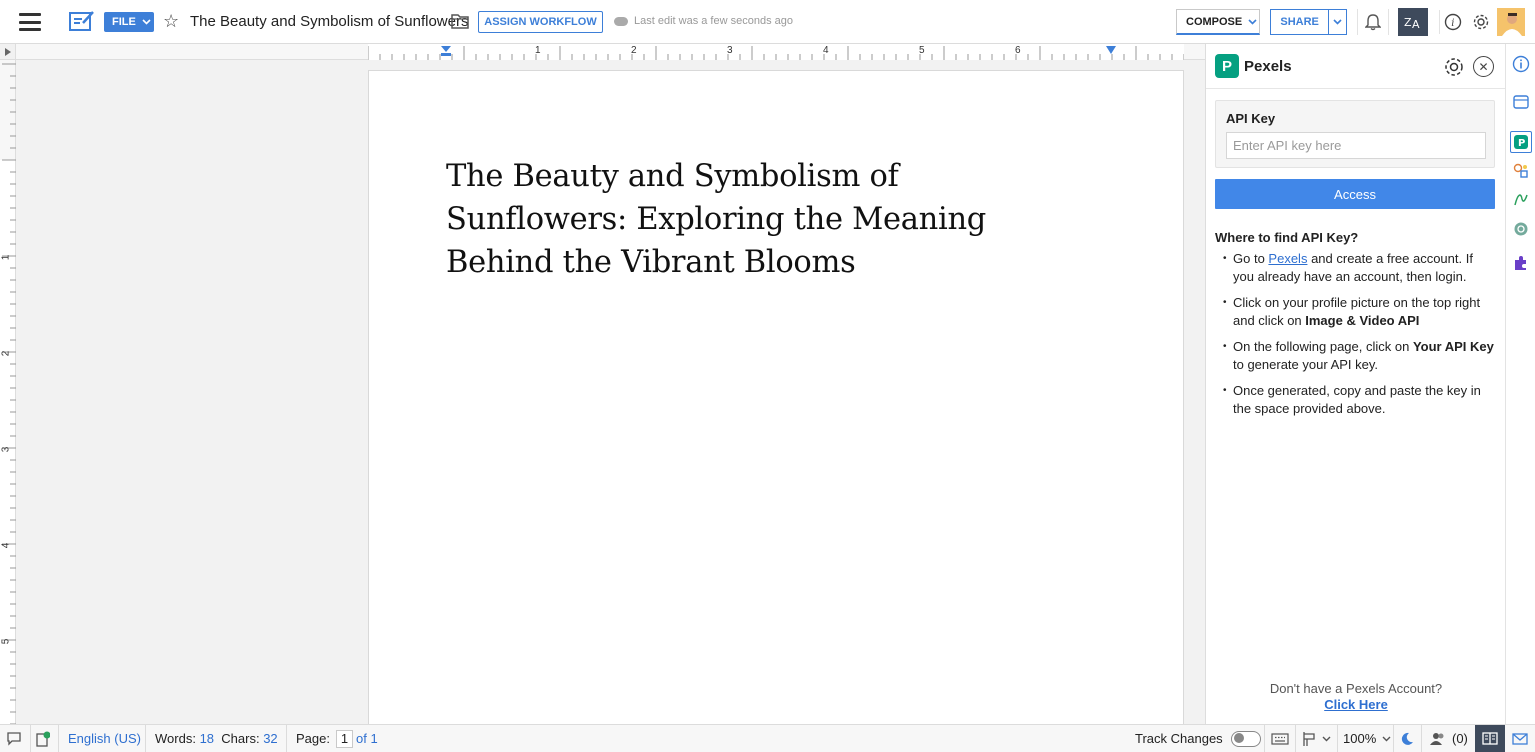 This screenshot has width=1535, height=752. What do you see at coordinates (1360, 738) in the screenshot?
I see `zoom-value: 100%` at bounding box center [1360, 738].